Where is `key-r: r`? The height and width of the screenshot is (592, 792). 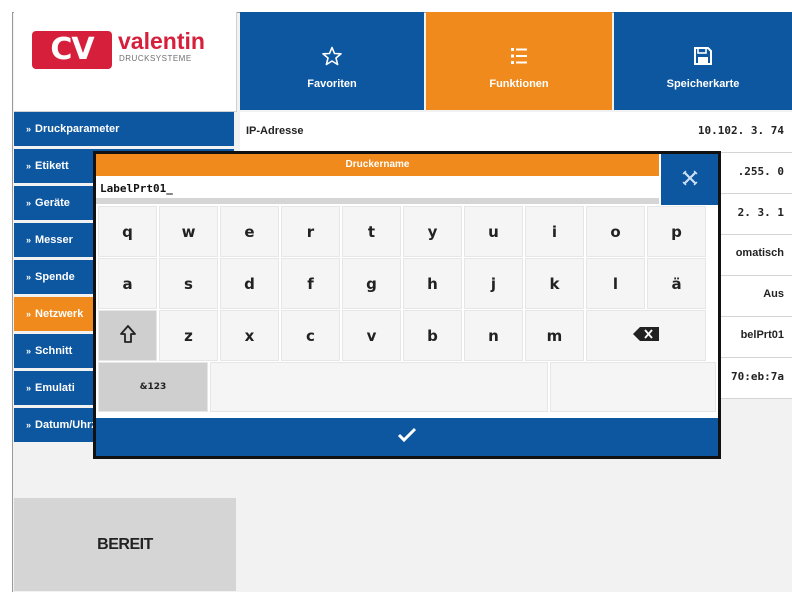
key-r: r is located at coordinates (310, 231).